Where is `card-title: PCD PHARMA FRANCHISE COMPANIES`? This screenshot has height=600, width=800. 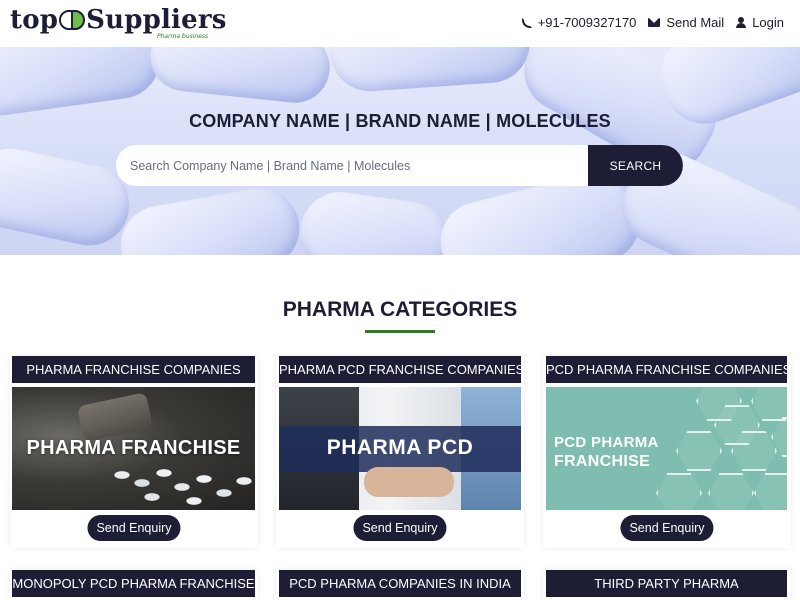 card-title: PCD PHARMA FRANCHISE COMPANIES is located at coordinates (666, 369).